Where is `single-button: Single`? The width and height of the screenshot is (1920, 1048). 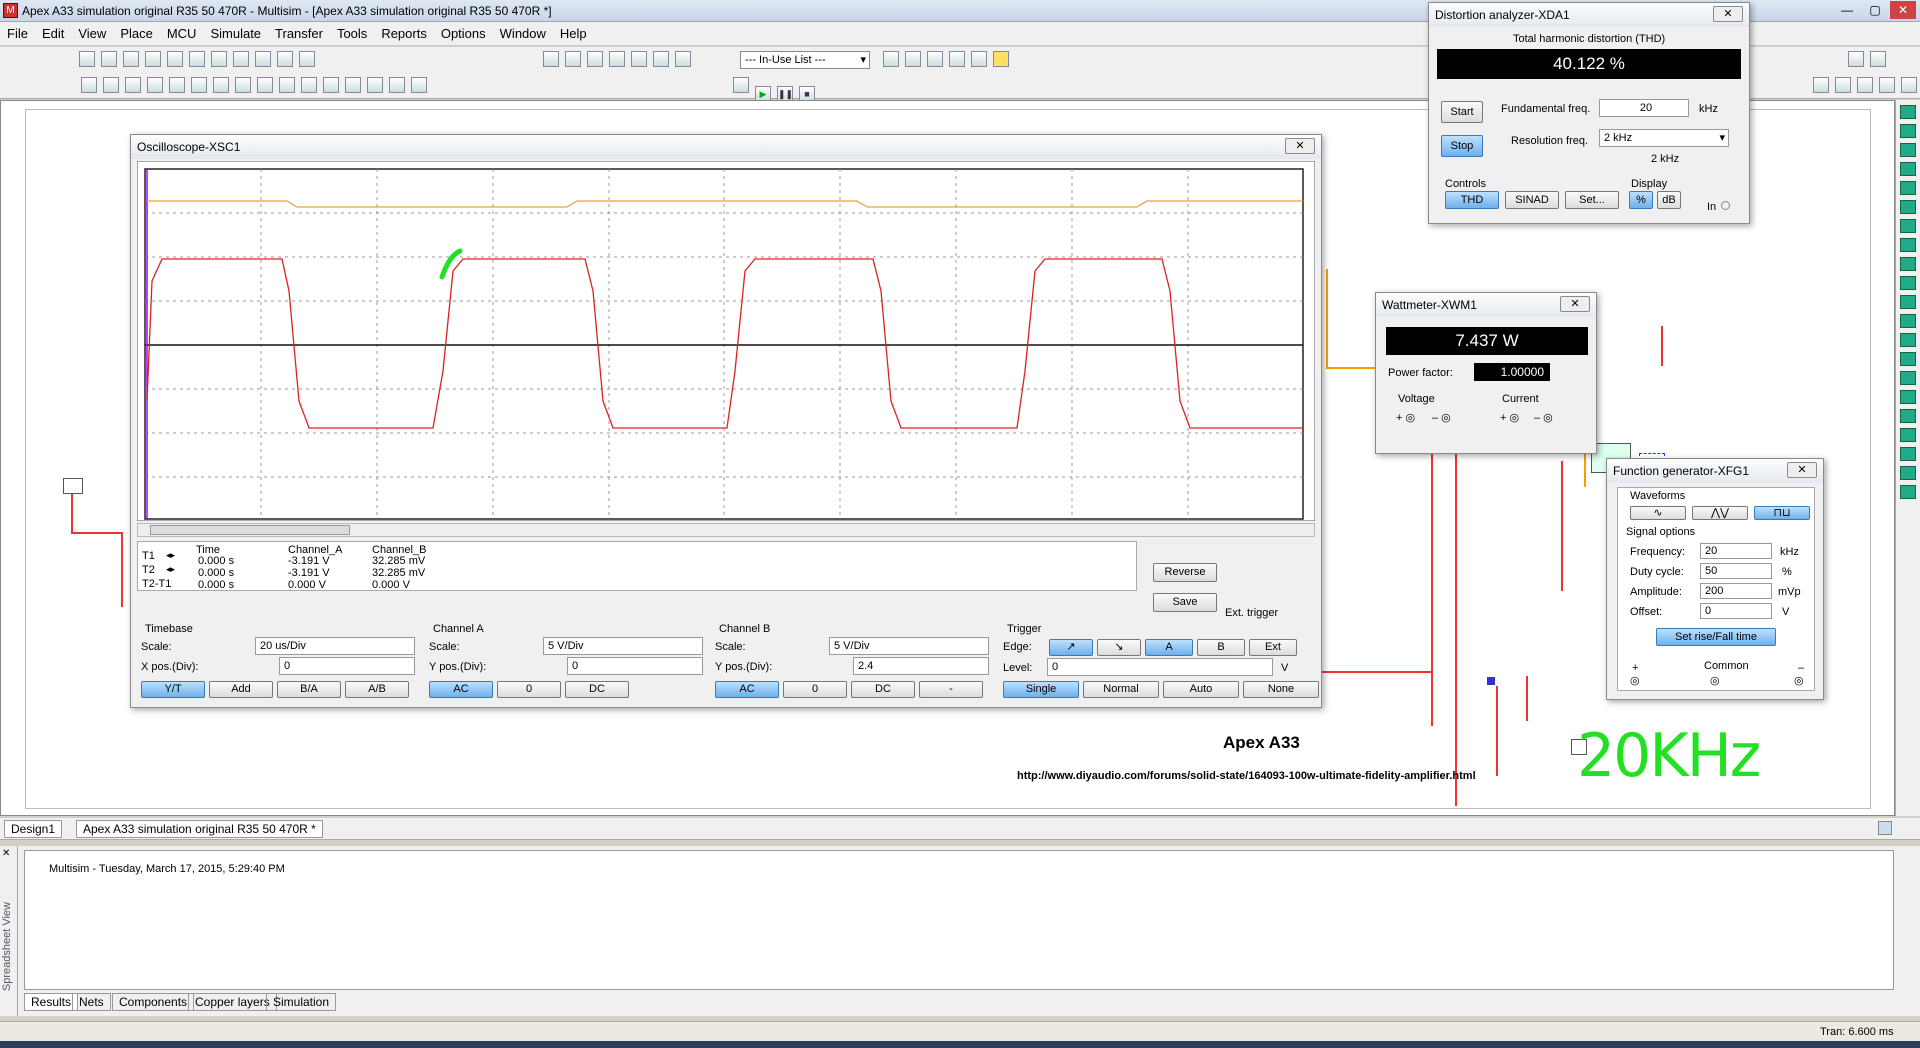
single-button: Single is located at coordinates (1041, 689).